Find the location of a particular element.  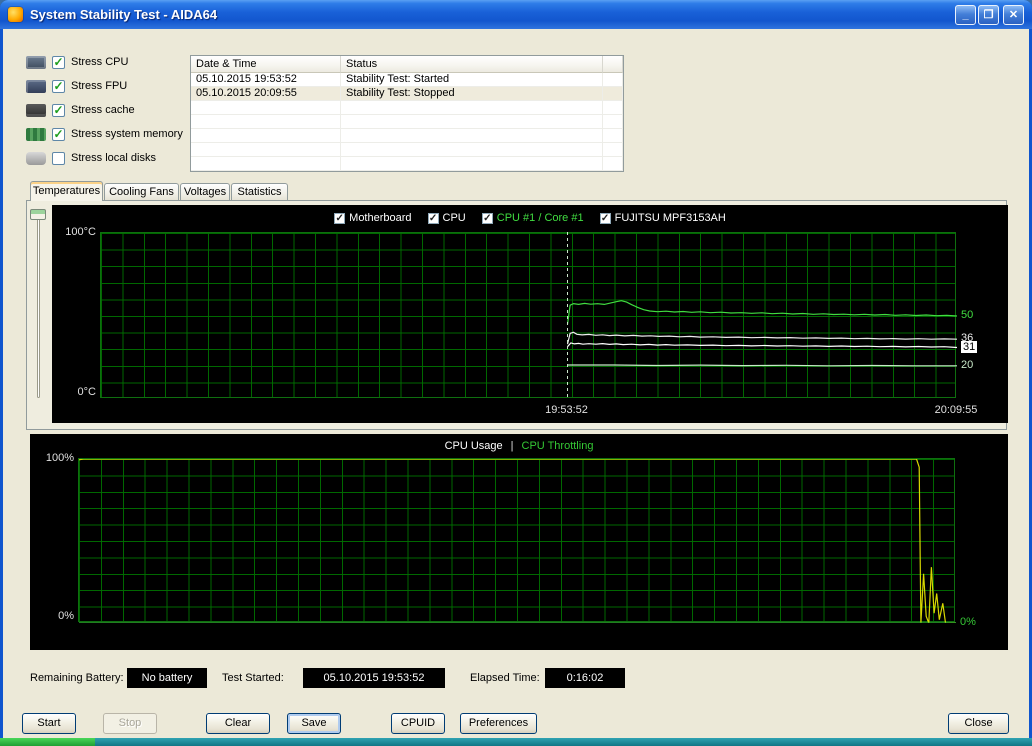

legend-label: Motherboard is located at coordinates (380, 218).